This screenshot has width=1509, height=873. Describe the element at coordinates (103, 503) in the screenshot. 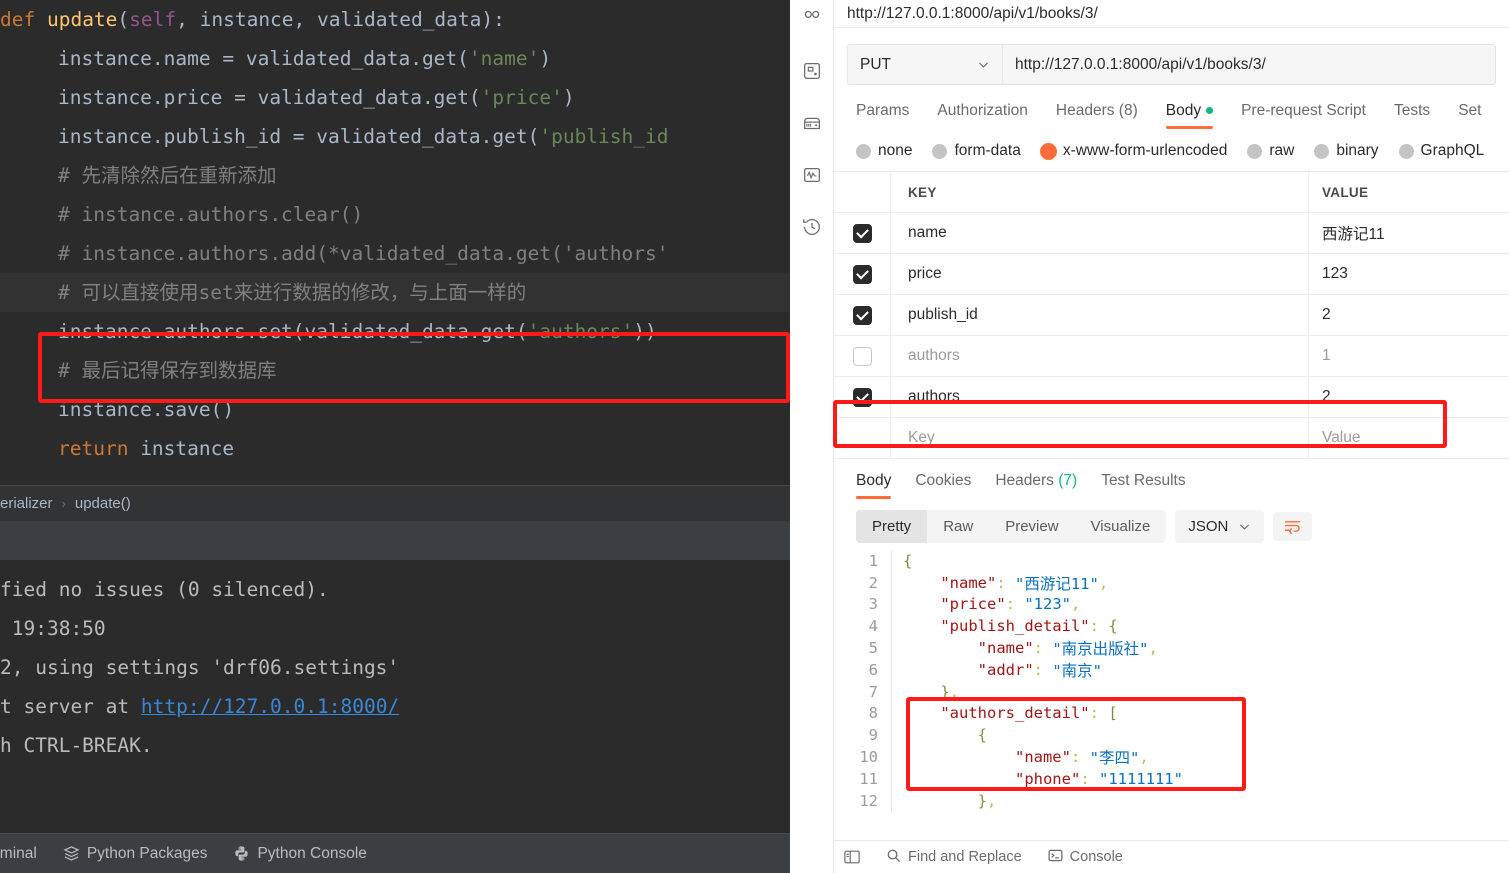

I see `breadcrumb-current: update()` at that location.